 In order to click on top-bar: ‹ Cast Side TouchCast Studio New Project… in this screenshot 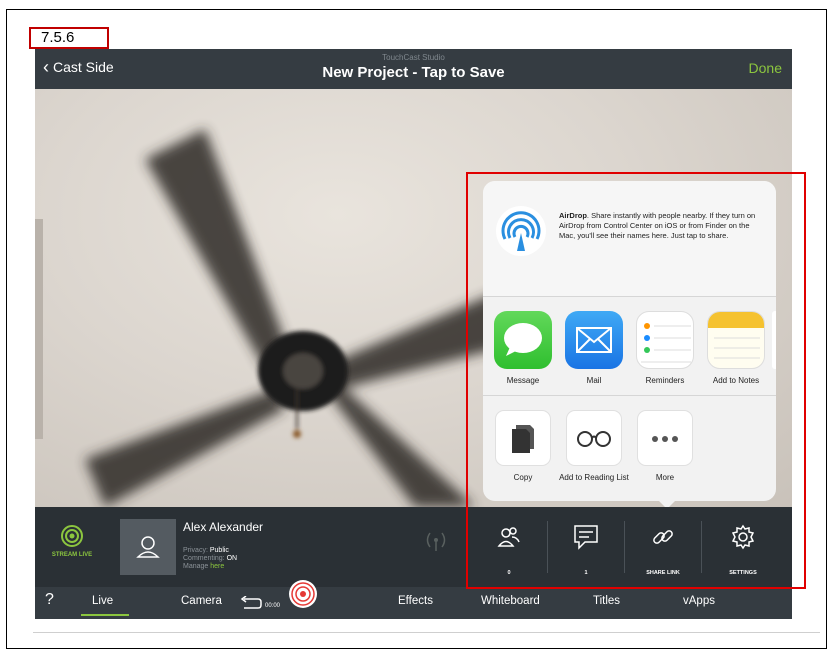, I will do `click(413, 69)`.